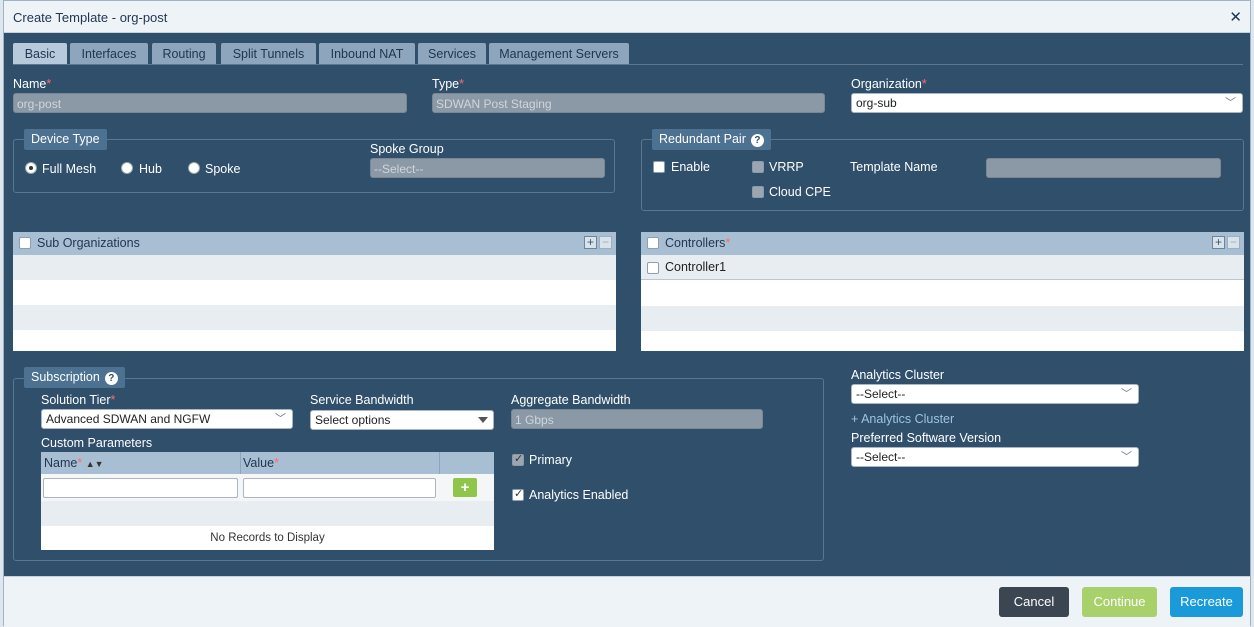  What do you see at coordinates (1206, 602) in the screenshot?
I see `recreate-button: Recreate` at bounding box center [1206, 602].